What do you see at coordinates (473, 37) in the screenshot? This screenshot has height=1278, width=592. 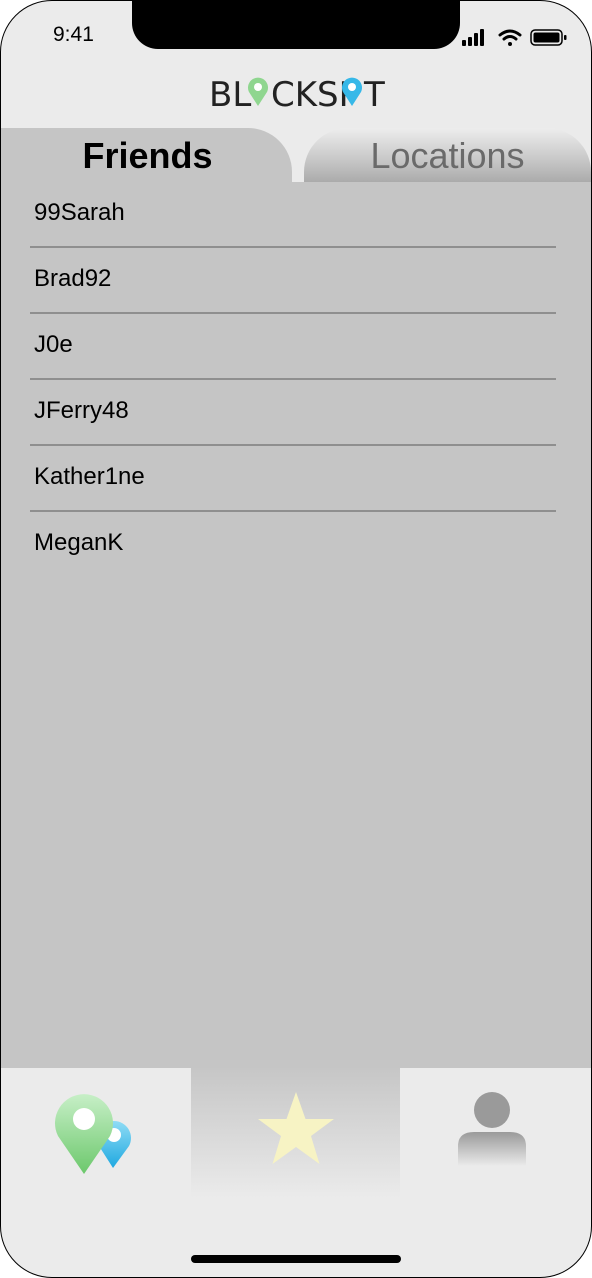 I see `signal-icon` at bounding box center [473, 37].